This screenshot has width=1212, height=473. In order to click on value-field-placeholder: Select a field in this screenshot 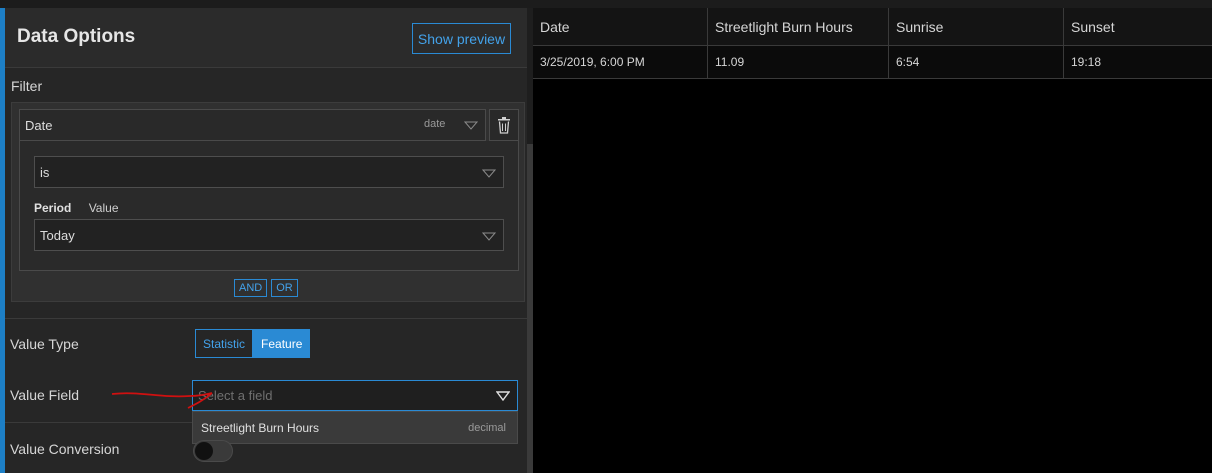, I will do `click(235, 395)`.